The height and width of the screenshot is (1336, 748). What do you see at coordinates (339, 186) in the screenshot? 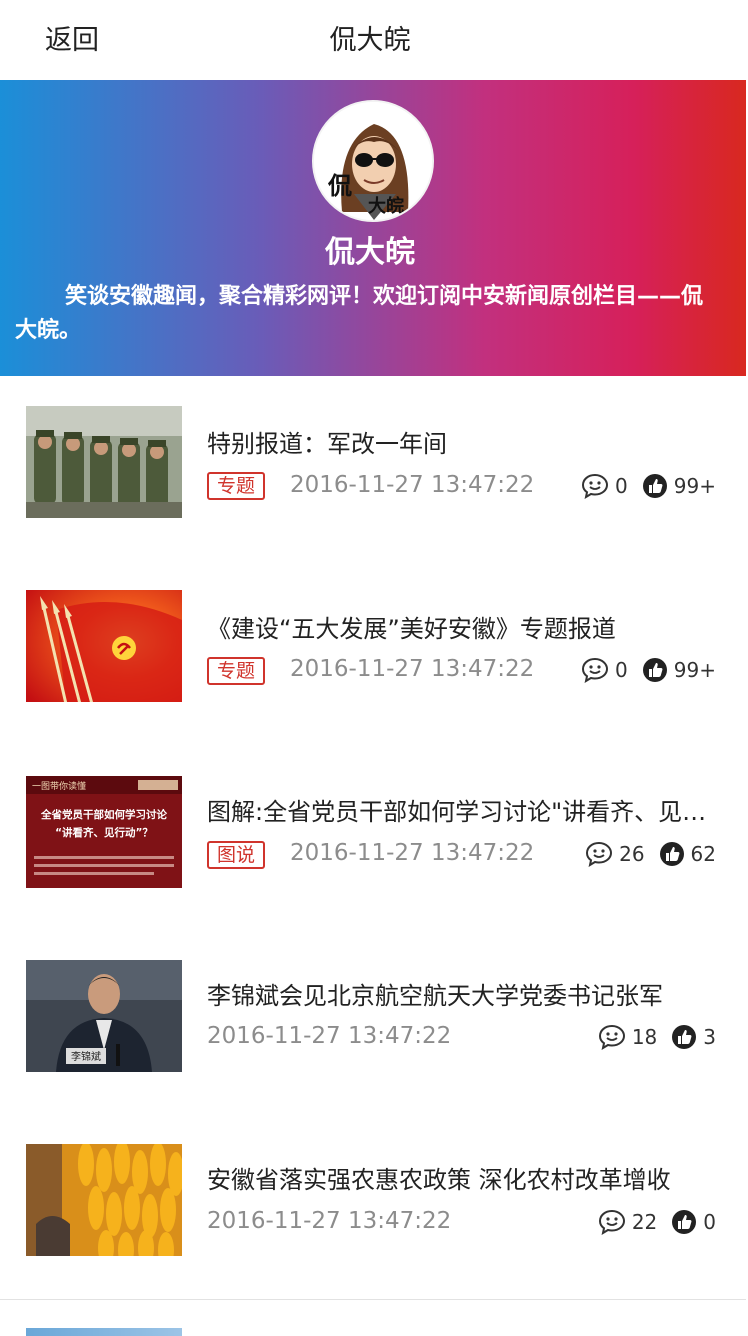
I see `avatar-logo-text: 侃` at bounding box center [339, 186].